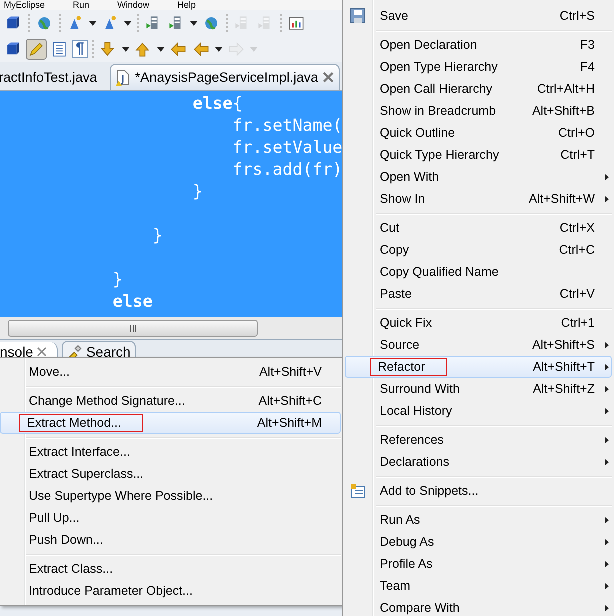 The height and width of the screenshot is (616, 614). What do you see at coordinates (478, 440) in the screenshot?
I see `menu-item: References` at bounding box center [478, 440].